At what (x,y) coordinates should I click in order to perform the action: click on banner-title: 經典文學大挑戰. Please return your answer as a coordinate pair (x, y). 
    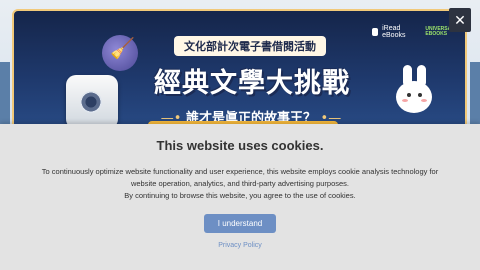
    Looking at the image, I should click on (252, 83).